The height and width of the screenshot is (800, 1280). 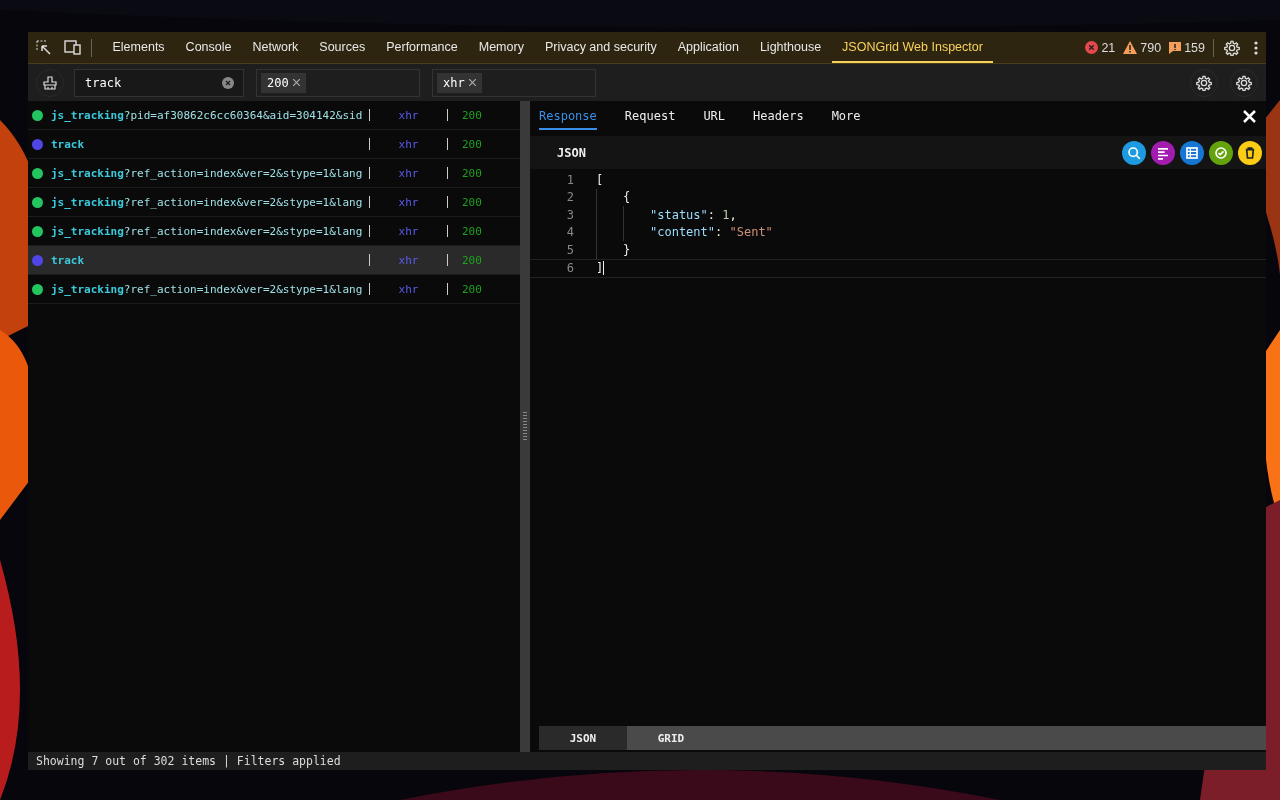 What do you see at coordinates (604, 268) in the screenshot?
I see `text-cursor` at bounding box center [604, 268].